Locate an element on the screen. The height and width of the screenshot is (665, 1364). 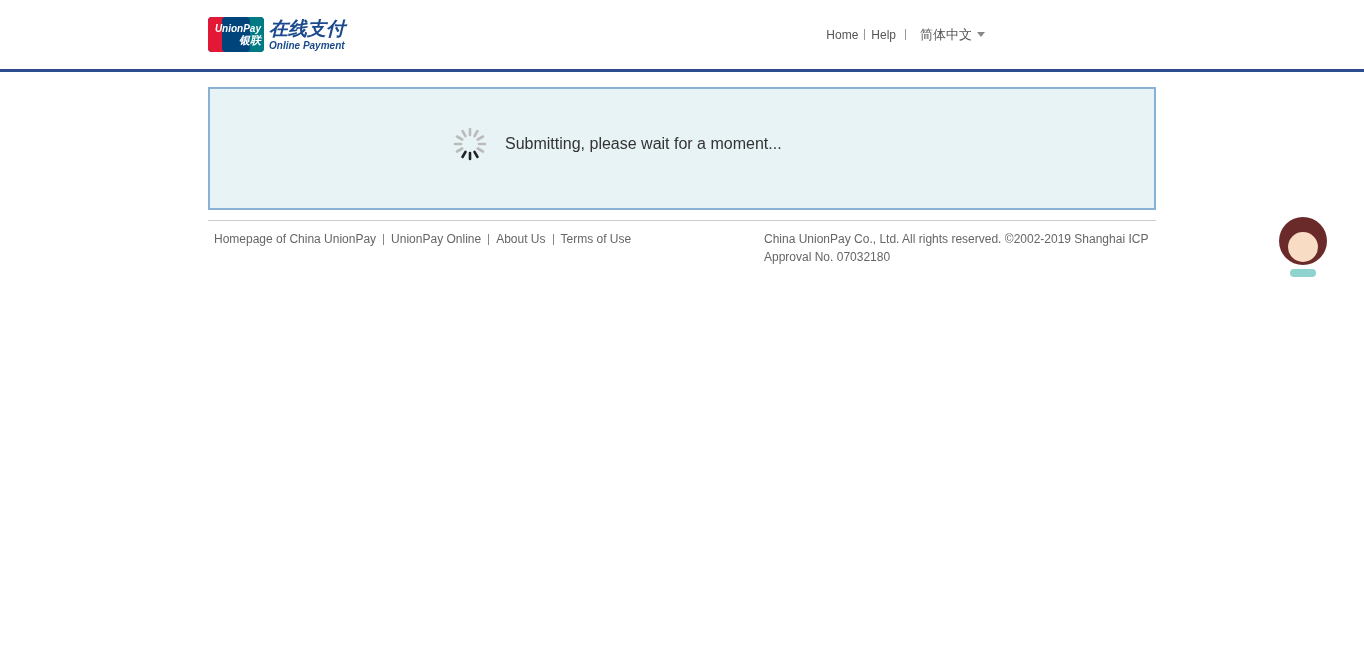
caret-icon is located at coordinates (981, 34).